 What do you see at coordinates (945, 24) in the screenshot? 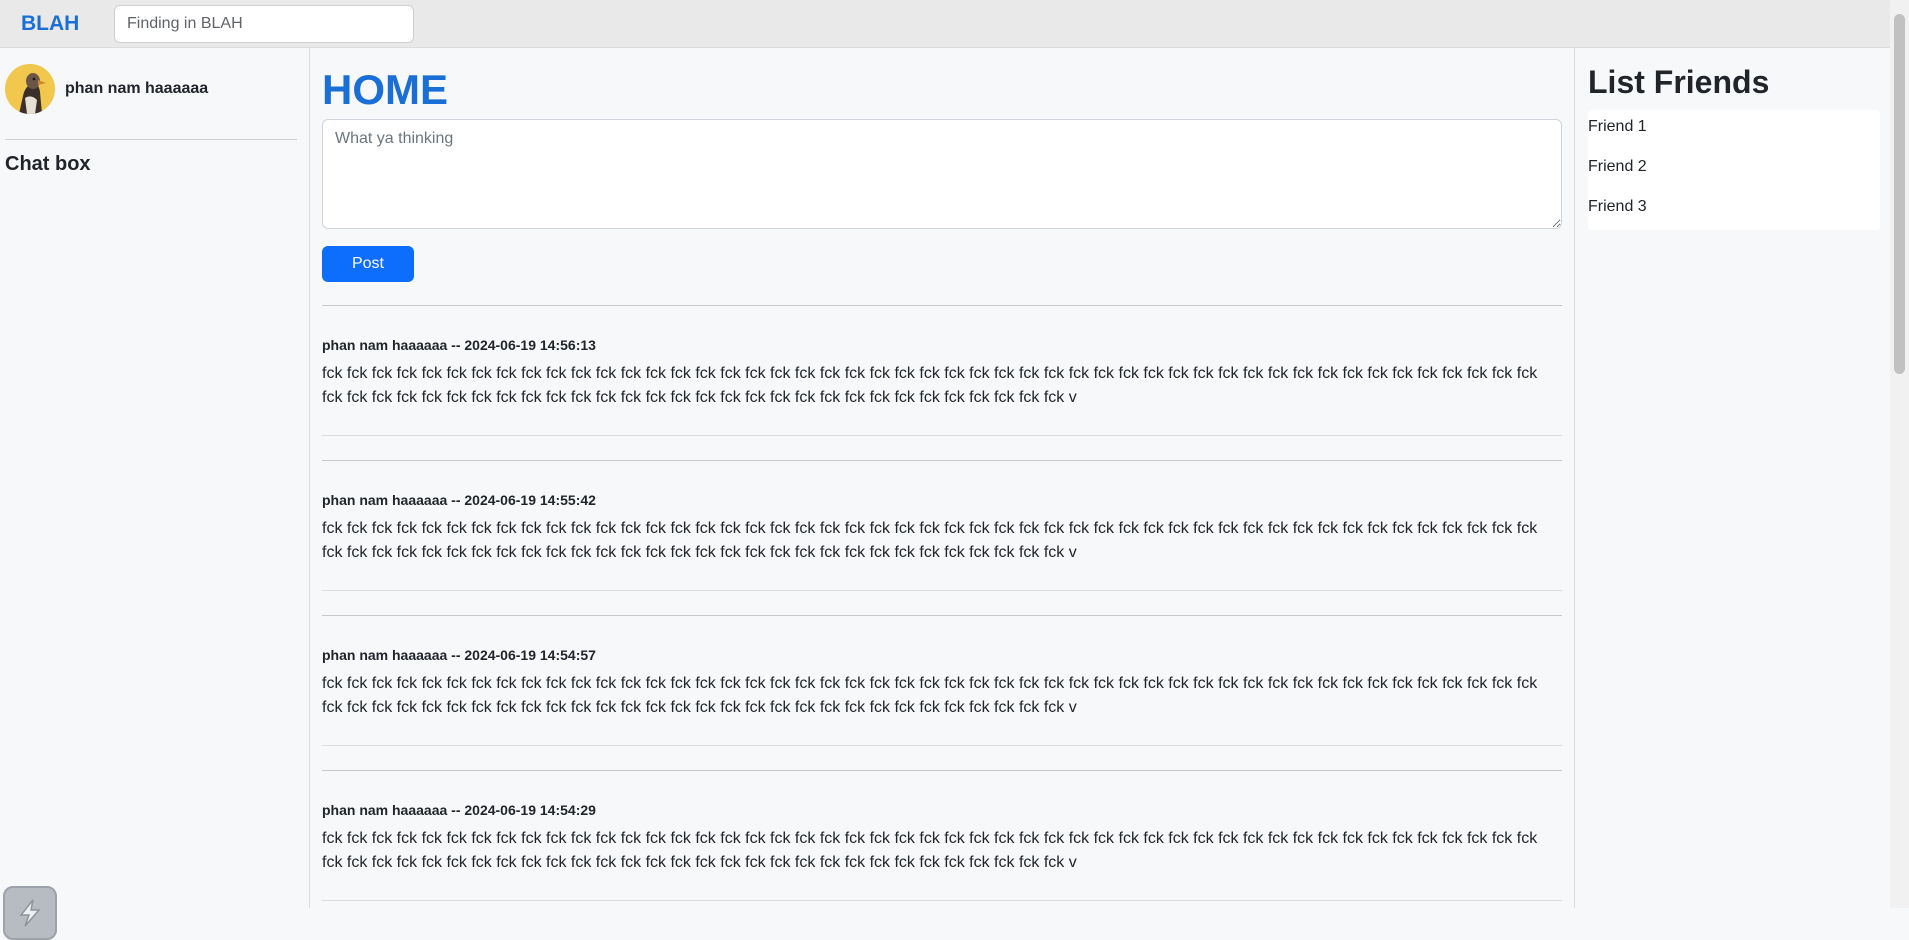
I see `top-navbar: BLAH` at bounding box center [945, 24].